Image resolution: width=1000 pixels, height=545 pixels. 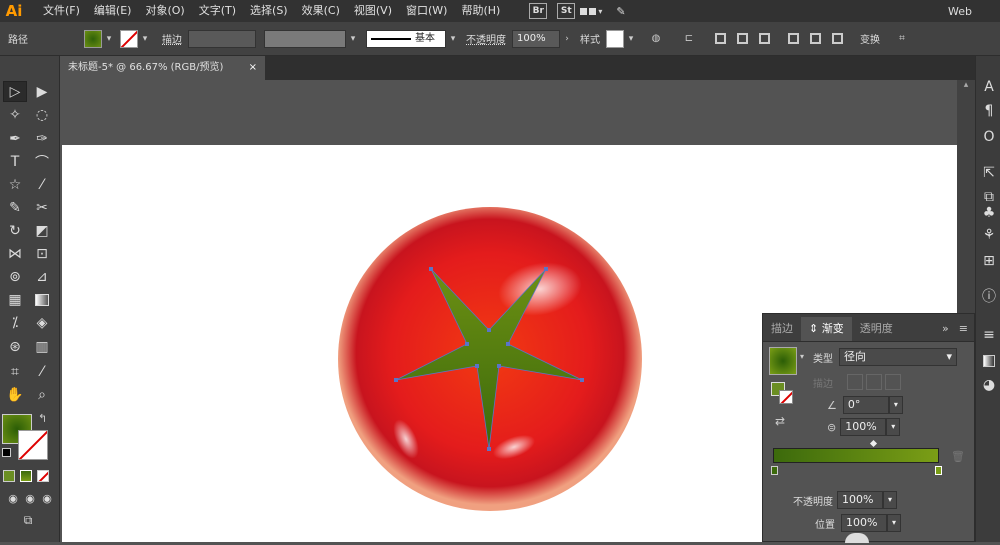 What do you see at coordinates (783, 361) in the screenshot?
I see `gradient-preview-swatch` at bounding box center [783, 361].